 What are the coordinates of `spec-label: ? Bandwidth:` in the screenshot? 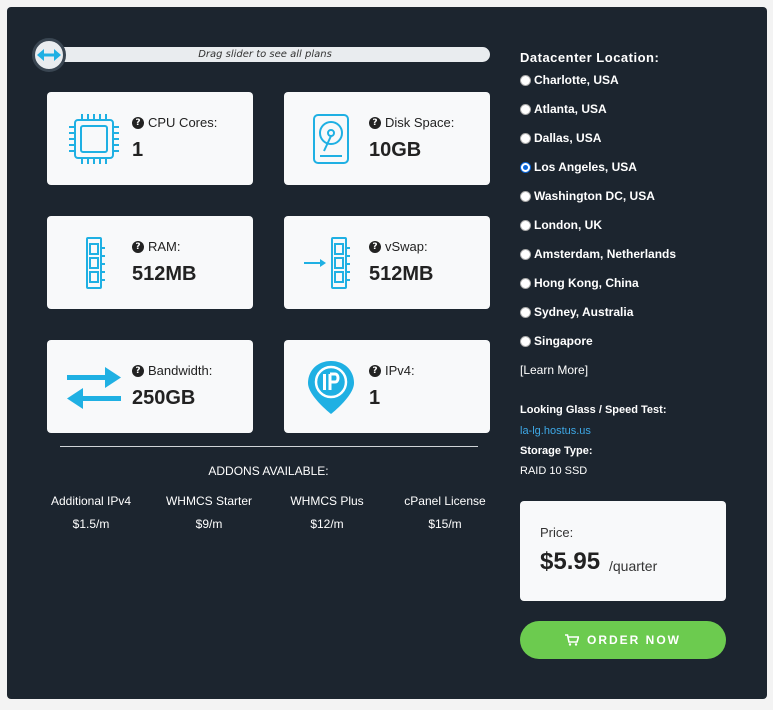 It's located at (172, 370).